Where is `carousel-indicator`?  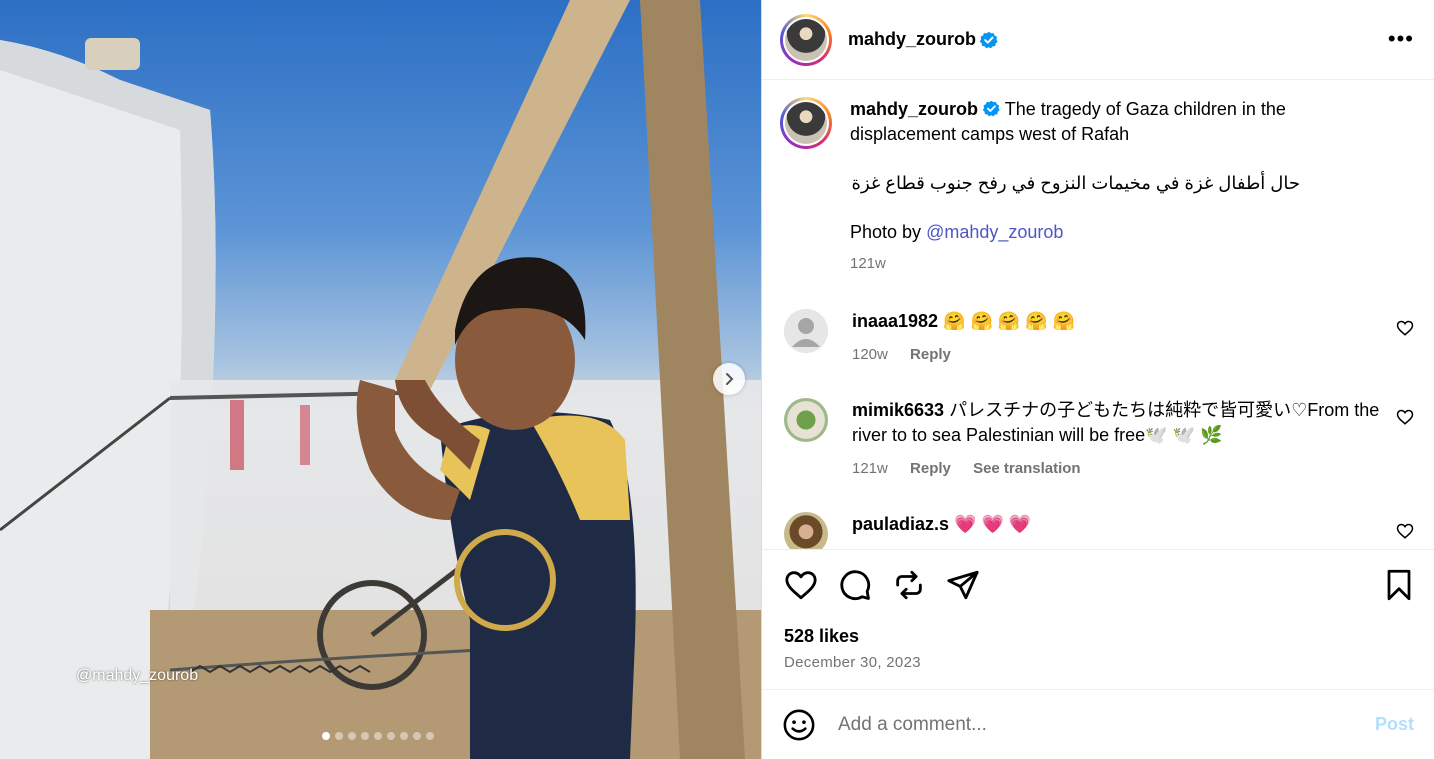
carousel-indicator is located at coordinates (378, 736).